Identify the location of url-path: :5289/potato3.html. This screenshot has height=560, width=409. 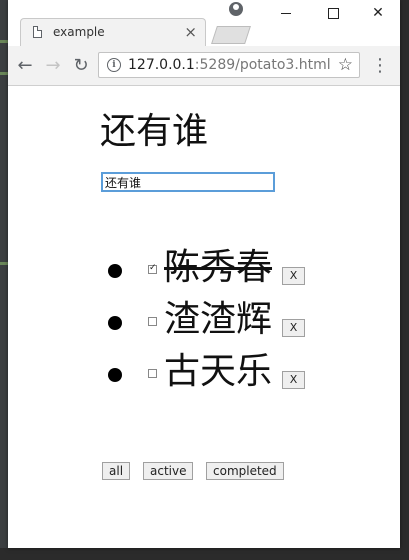
(262, 65).